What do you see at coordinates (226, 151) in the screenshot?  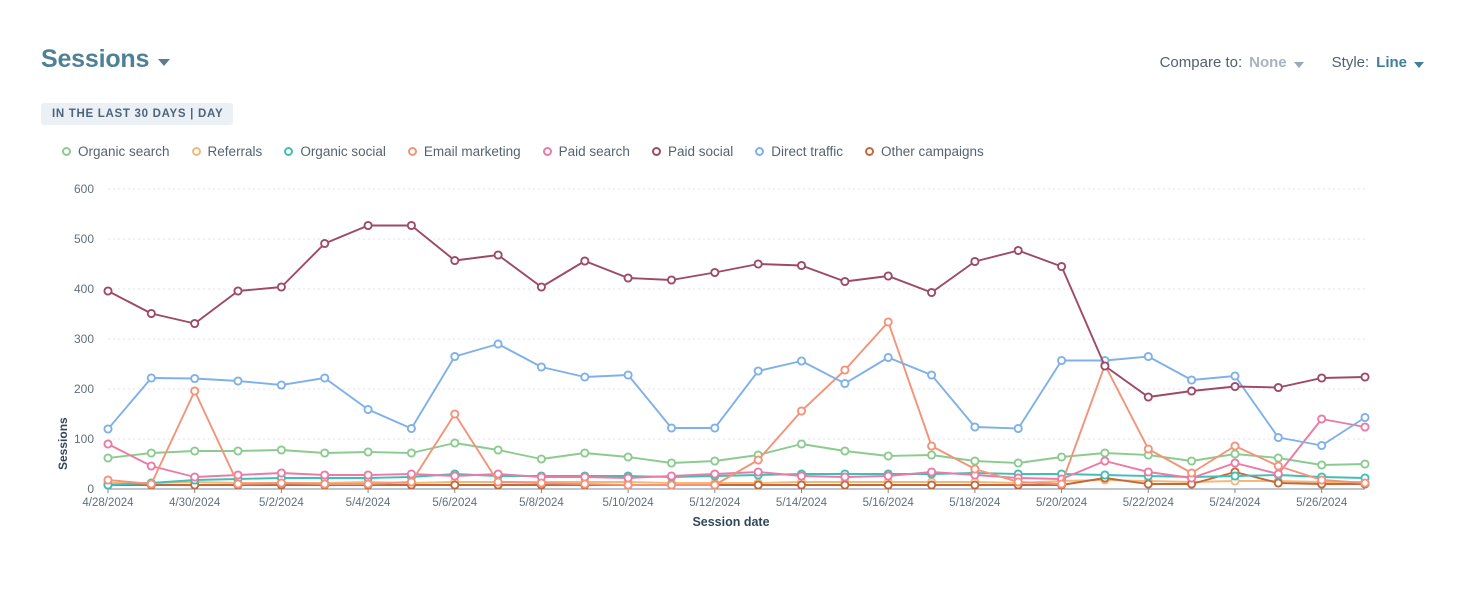 I see `legend-item-referrals: Referrals` at bounding box center [226, 151].